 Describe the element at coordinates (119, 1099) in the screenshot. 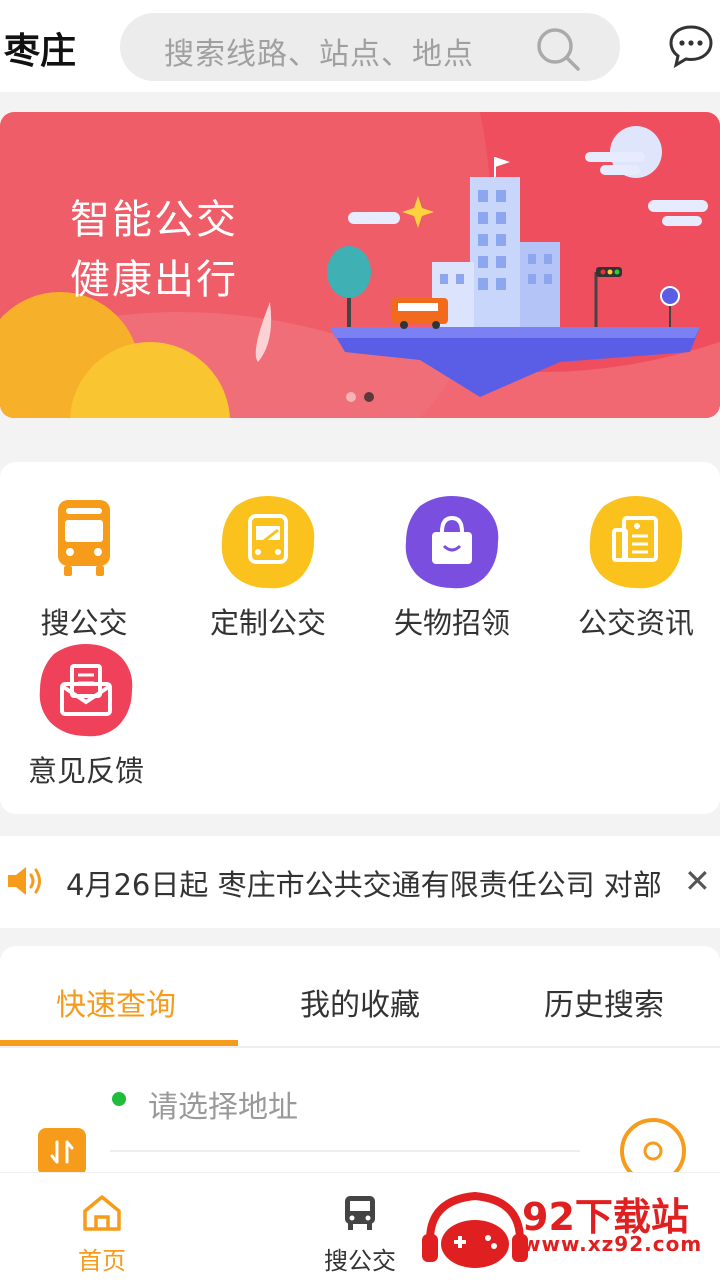

I see `start-point-dot` at that location.